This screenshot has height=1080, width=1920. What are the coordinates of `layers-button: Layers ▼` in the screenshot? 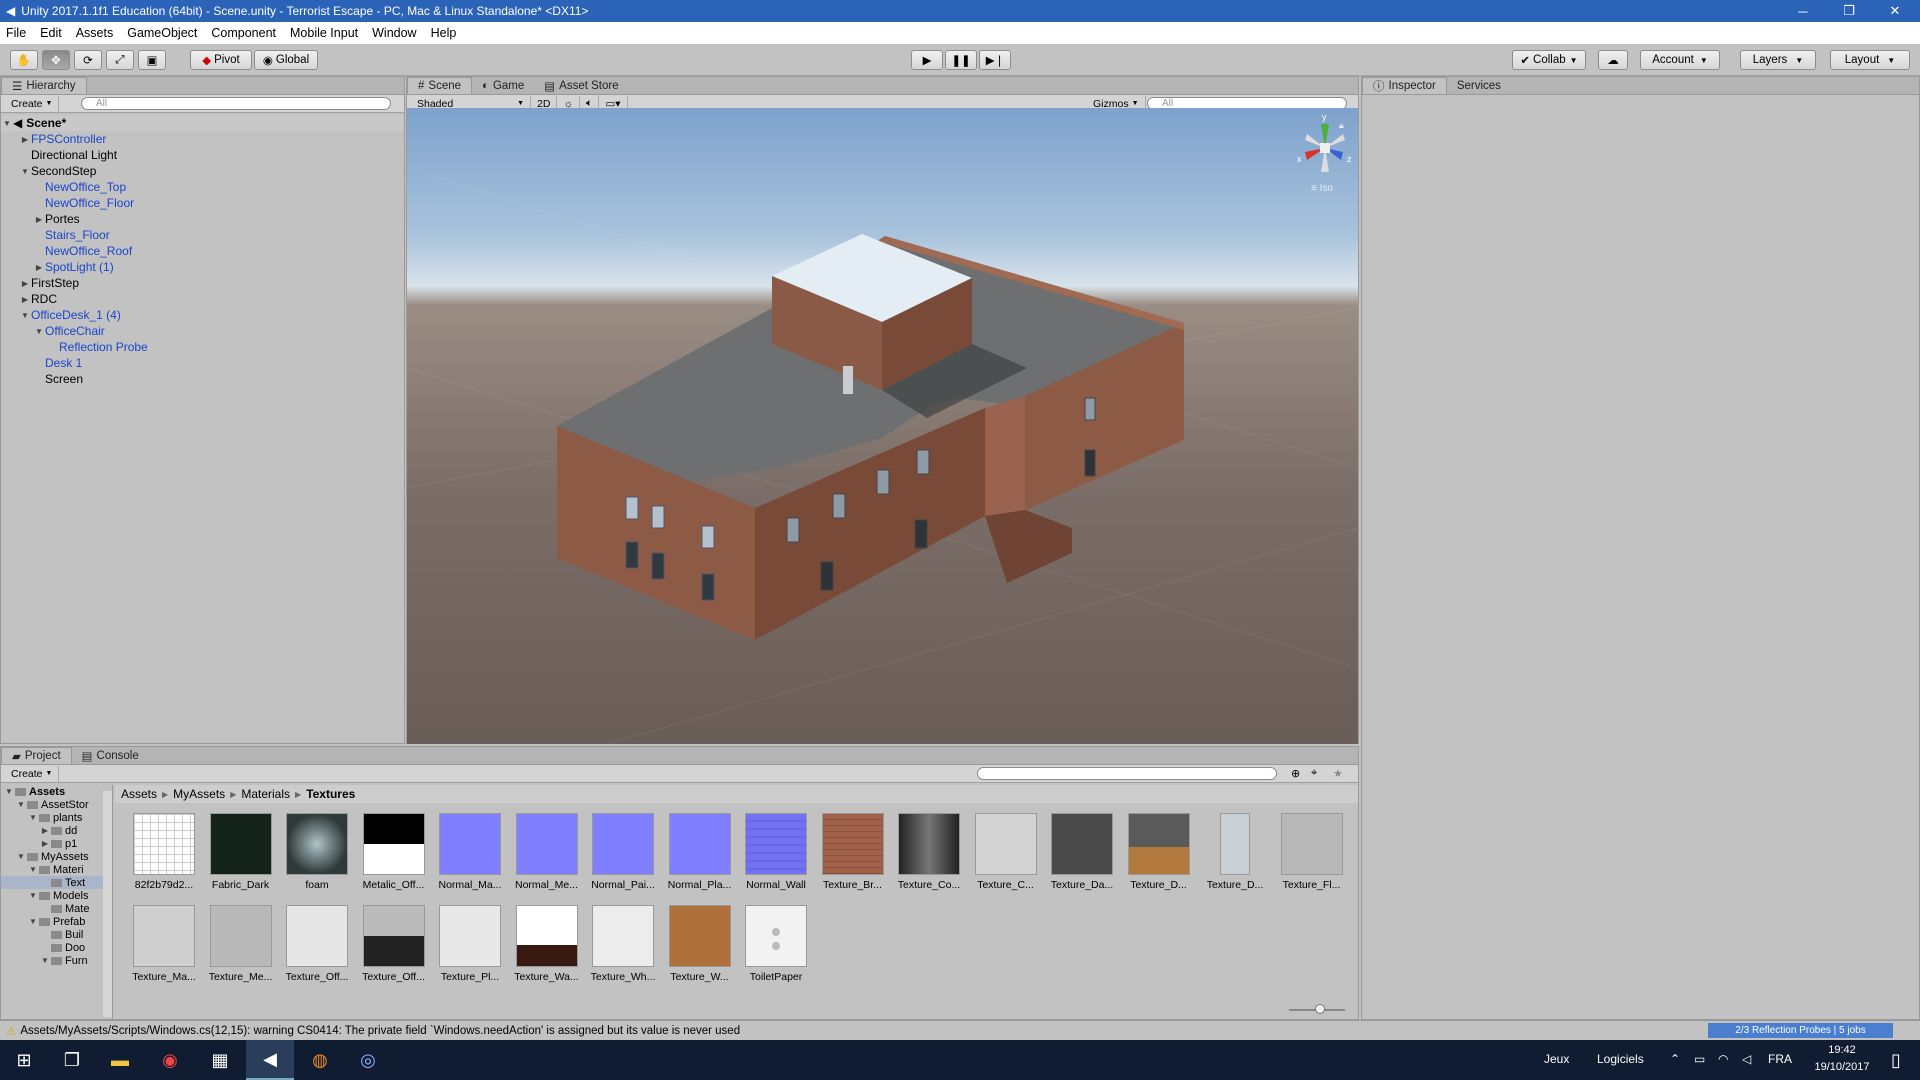 It's located at (1778, 60).